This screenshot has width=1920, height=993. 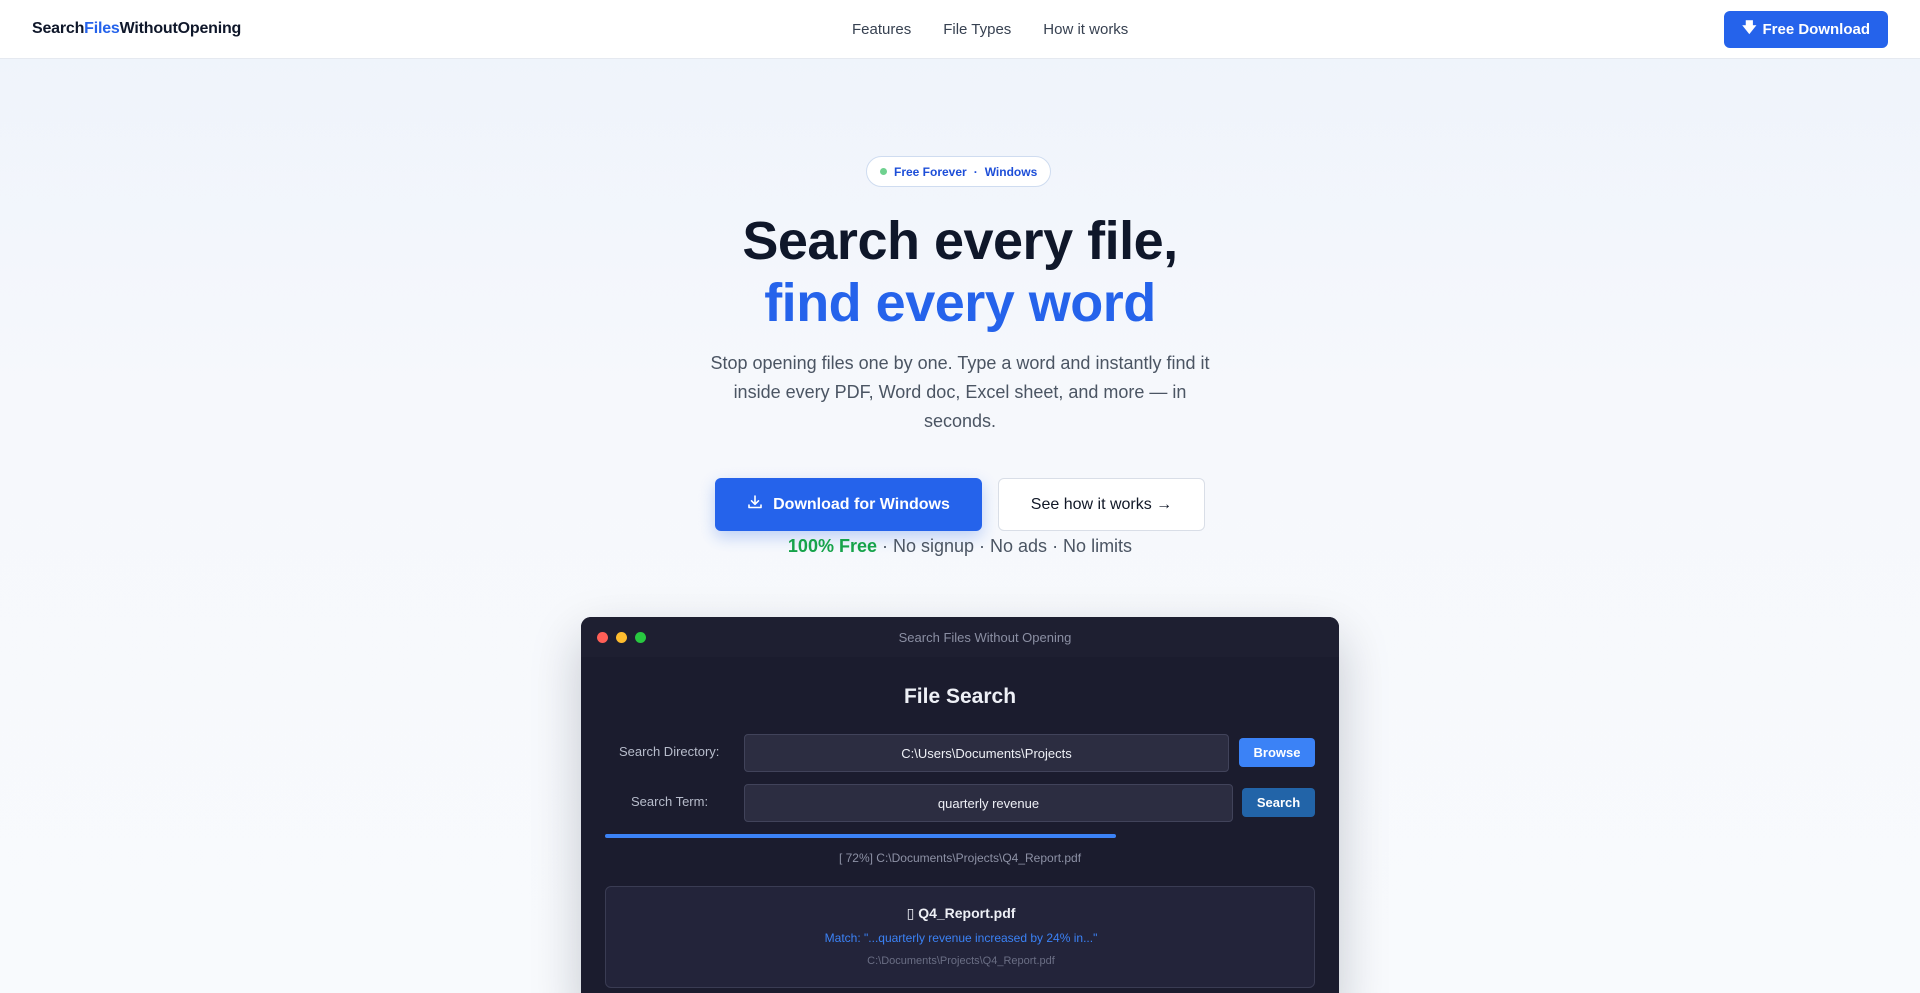 I want to click on result-file-path: C:\Documents\Projects\Q4_Report.pdf, so click(x=961, y=961).